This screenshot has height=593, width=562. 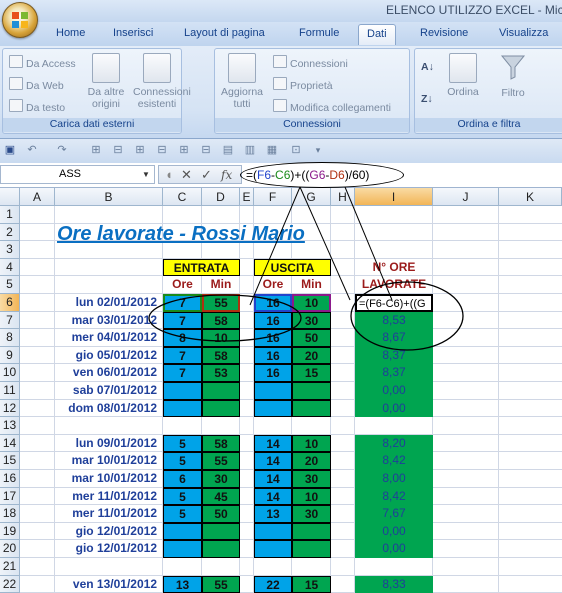 I want to click on uscita-min-cell: 10, so click(x=311, y=443).